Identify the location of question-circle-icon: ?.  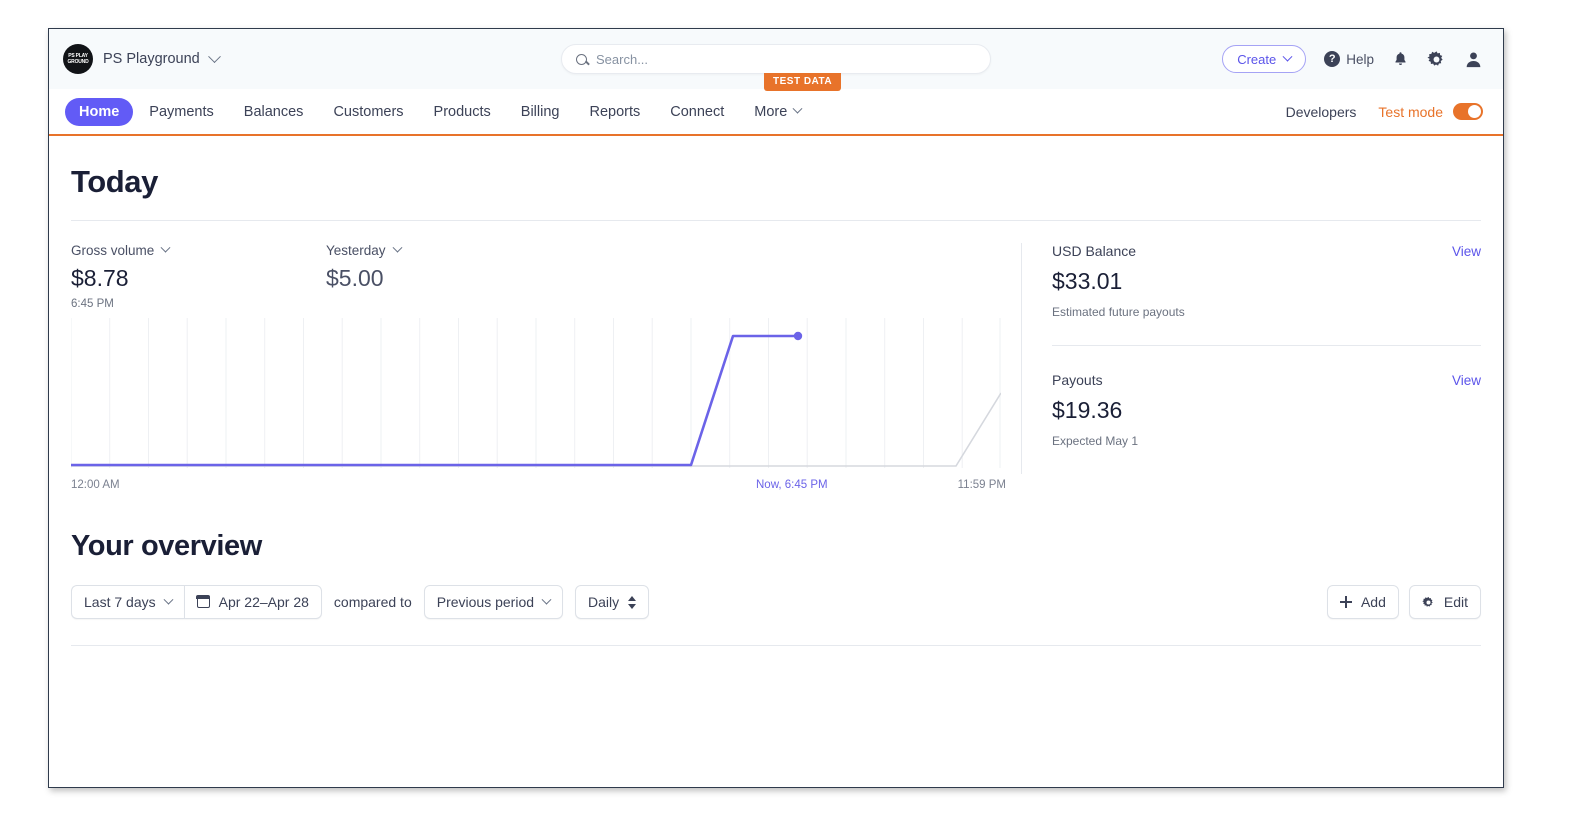
(1332, 59).